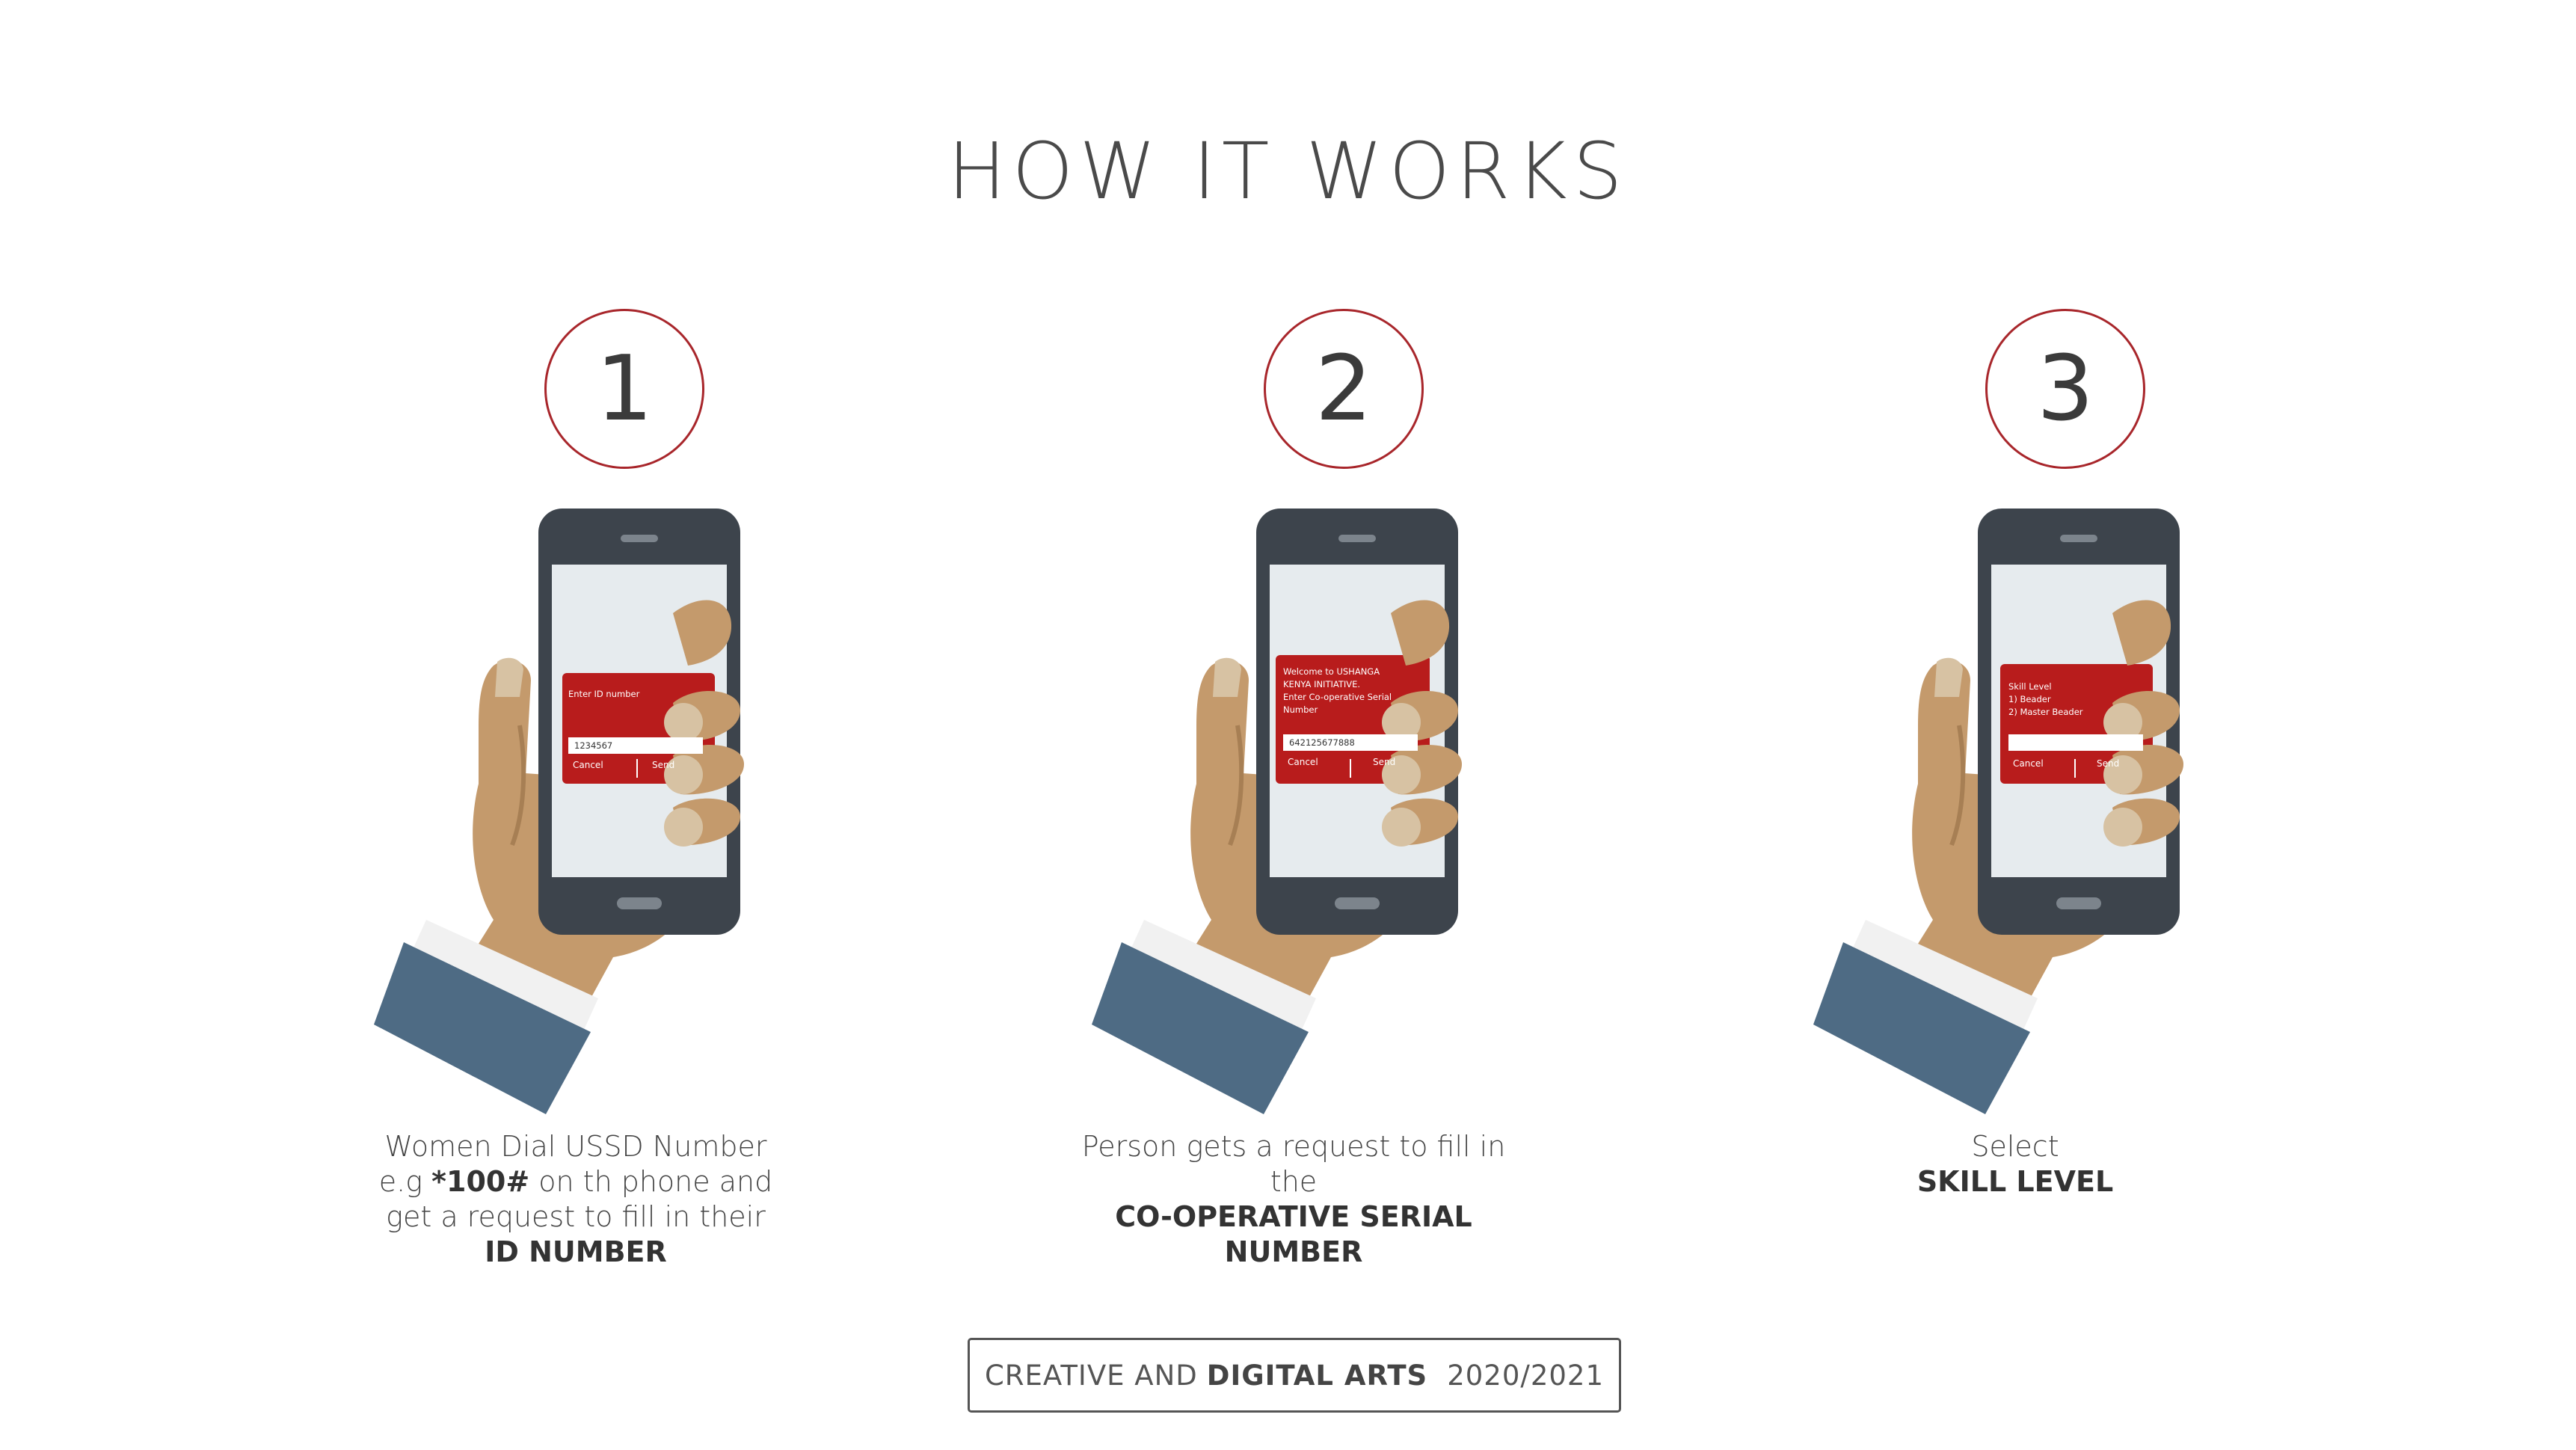 Image resolution: width=2576 pixels, height=1450 pixels. I want to click on page-title: HOW IT WORKS, so click(1288, 171).